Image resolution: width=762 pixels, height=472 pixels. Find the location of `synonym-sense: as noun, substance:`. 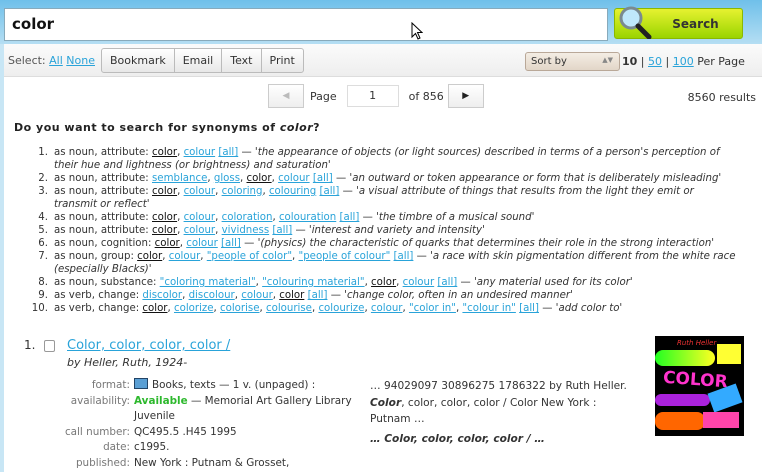

synonym-sense: as noun, substance: is located at coordinates (105, 282).